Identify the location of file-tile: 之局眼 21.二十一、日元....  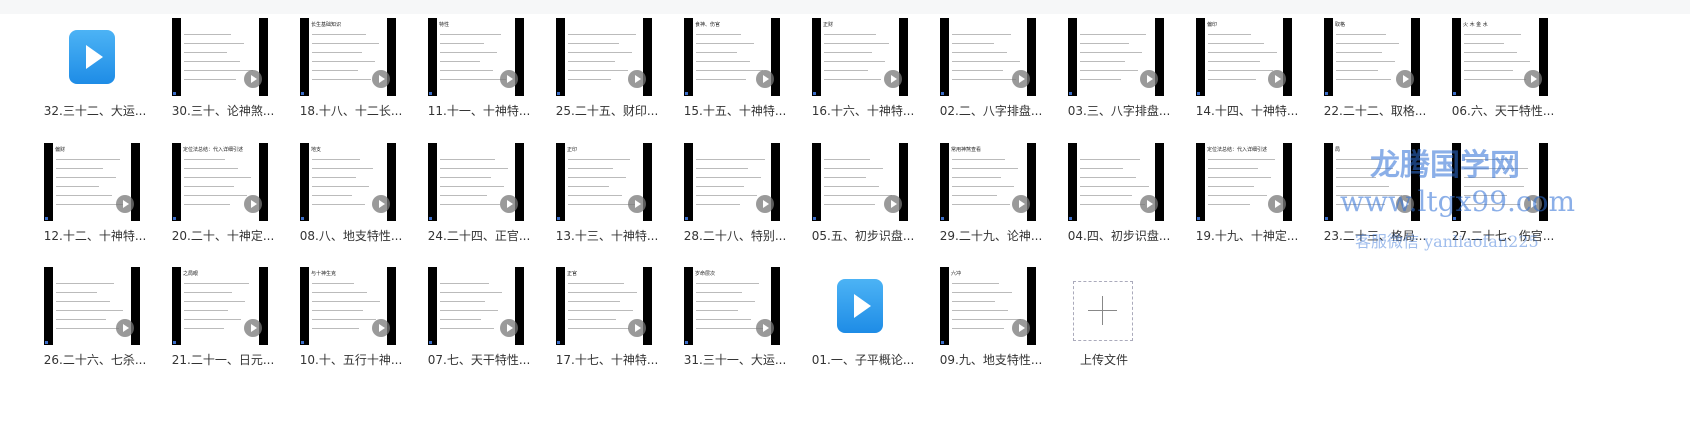
(218, 321).